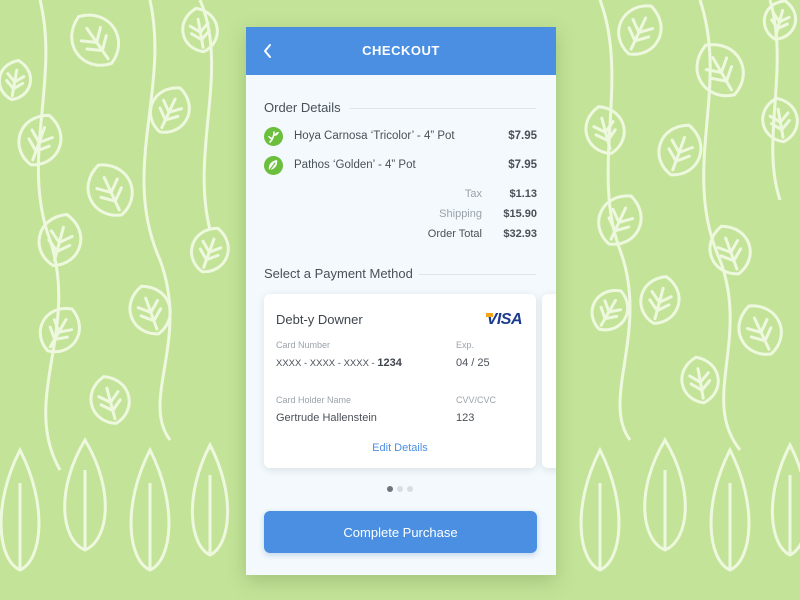 This screenshot has width=800, height=600. I want to click on page-title: CHECKOUT, so click(401, 50).